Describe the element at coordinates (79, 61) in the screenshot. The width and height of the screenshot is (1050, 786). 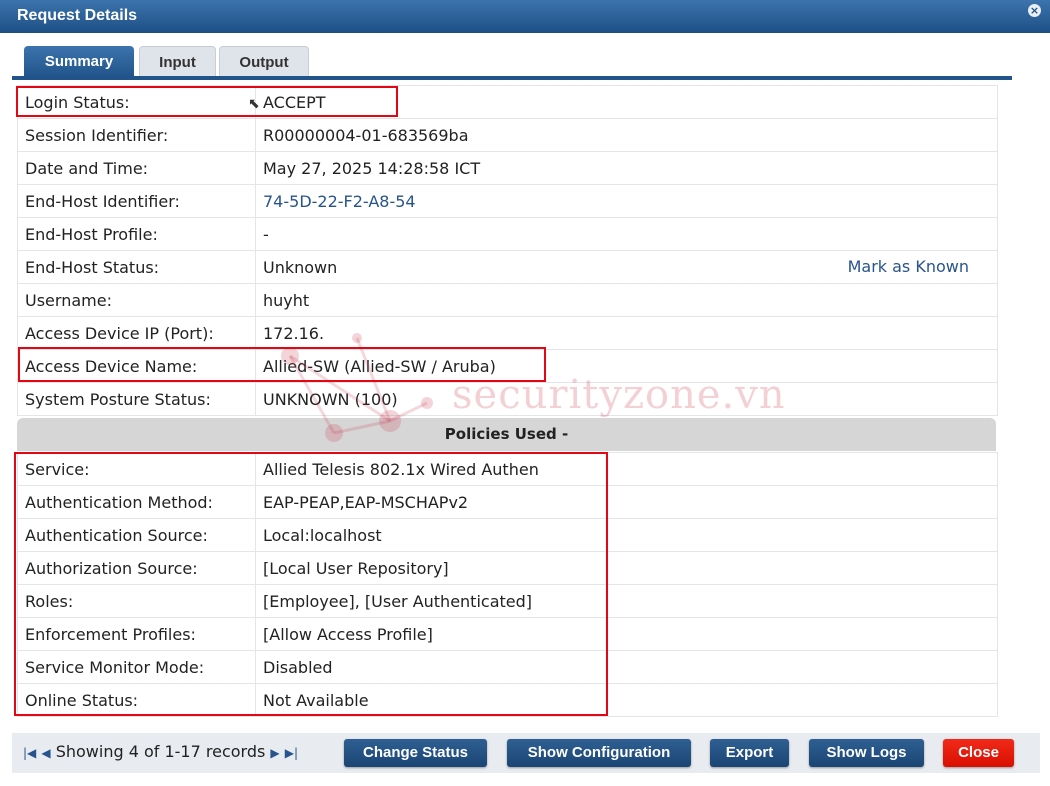
I see `tab-summary: Summary` at that location.